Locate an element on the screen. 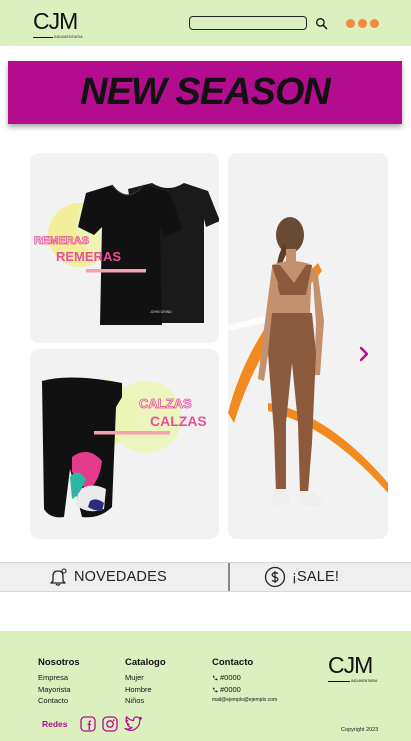 This screenshot has height=741, width=411. footer-link-contacto: Contacto is located at coordinates (59, 701).